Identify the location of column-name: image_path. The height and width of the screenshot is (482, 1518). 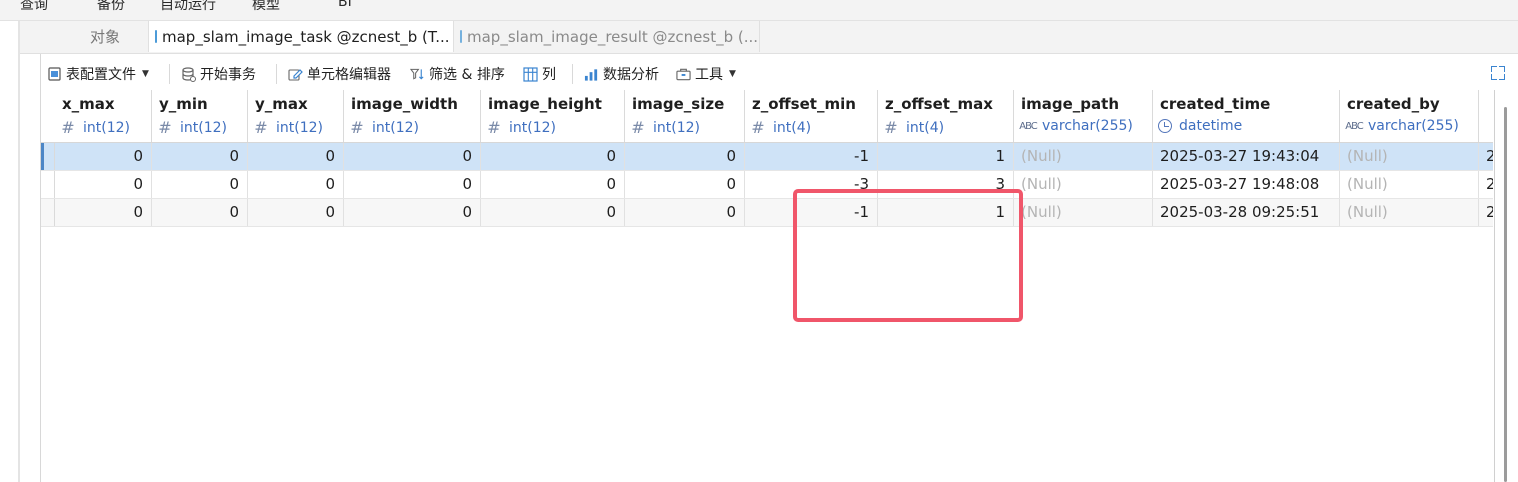
(1070, 104).